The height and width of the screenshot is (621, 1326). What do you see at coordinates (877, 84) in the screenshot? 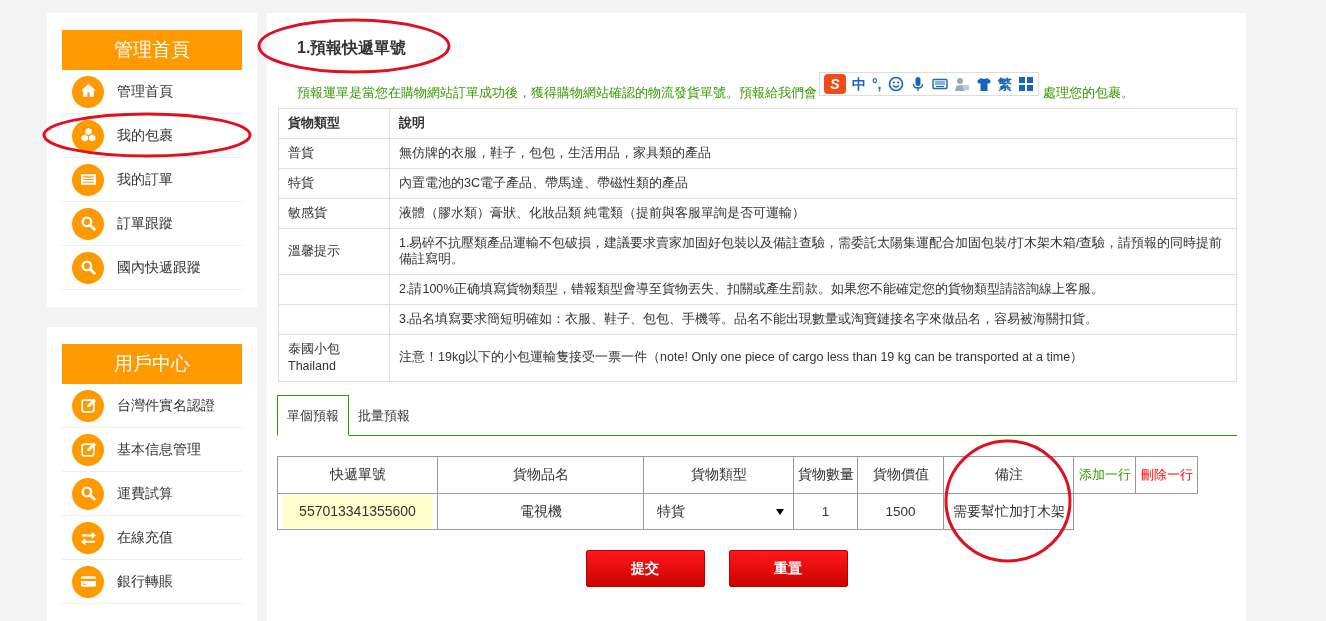
I see `ime-button: °,` at bounding box center [877, 84].